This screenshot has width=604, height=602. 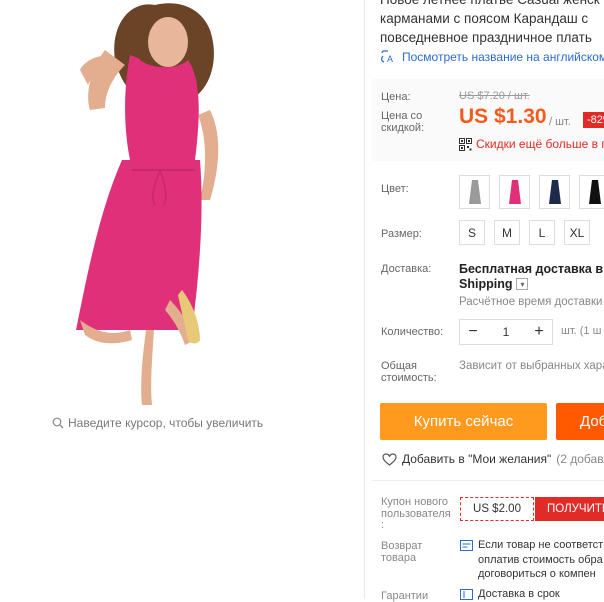 What do you see at coordinates (560, 122) in the screenshot?
I see `price-unit: / шт.` at bounding box center [560, 122].